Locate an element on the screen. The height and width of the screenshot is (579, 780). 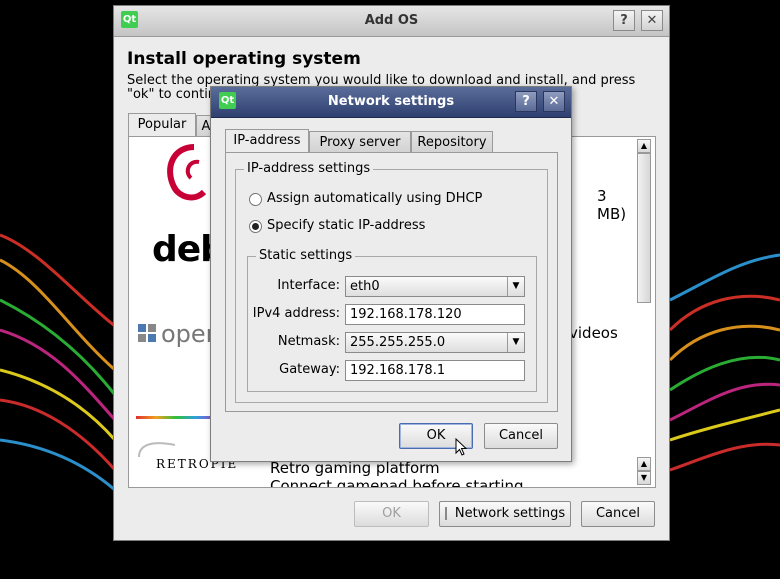
network-cancel-button: Cancel is located at coordinates (521, 436).